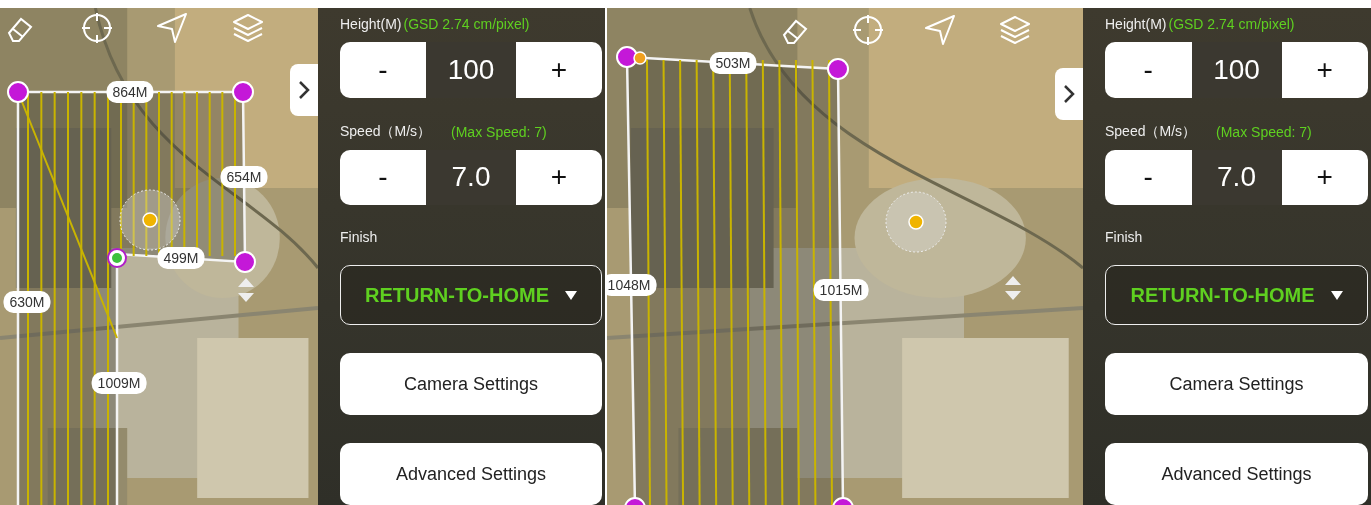 The image size is (1371, 505). Describe the element at coordinates (150, 220) in the screenshot. I see `home-point-icon` at that location.